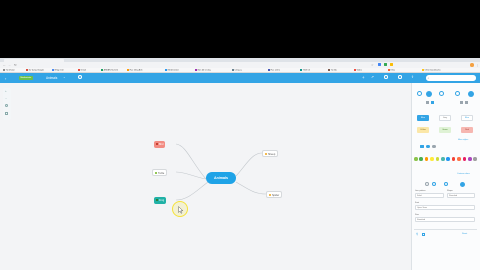 The width and height of the screenshot is (480, 270). I want to click on topic-label: Sheep, so click(271, 154).